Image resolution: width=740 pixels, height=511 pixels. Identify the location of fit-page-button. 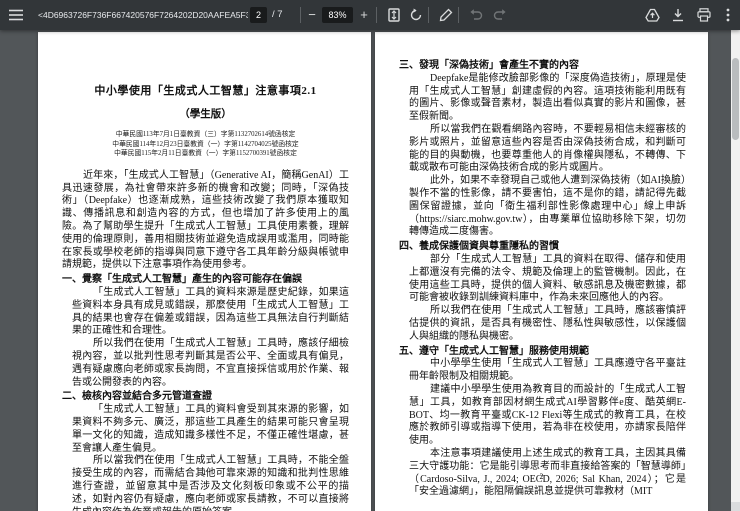
(394, 15).